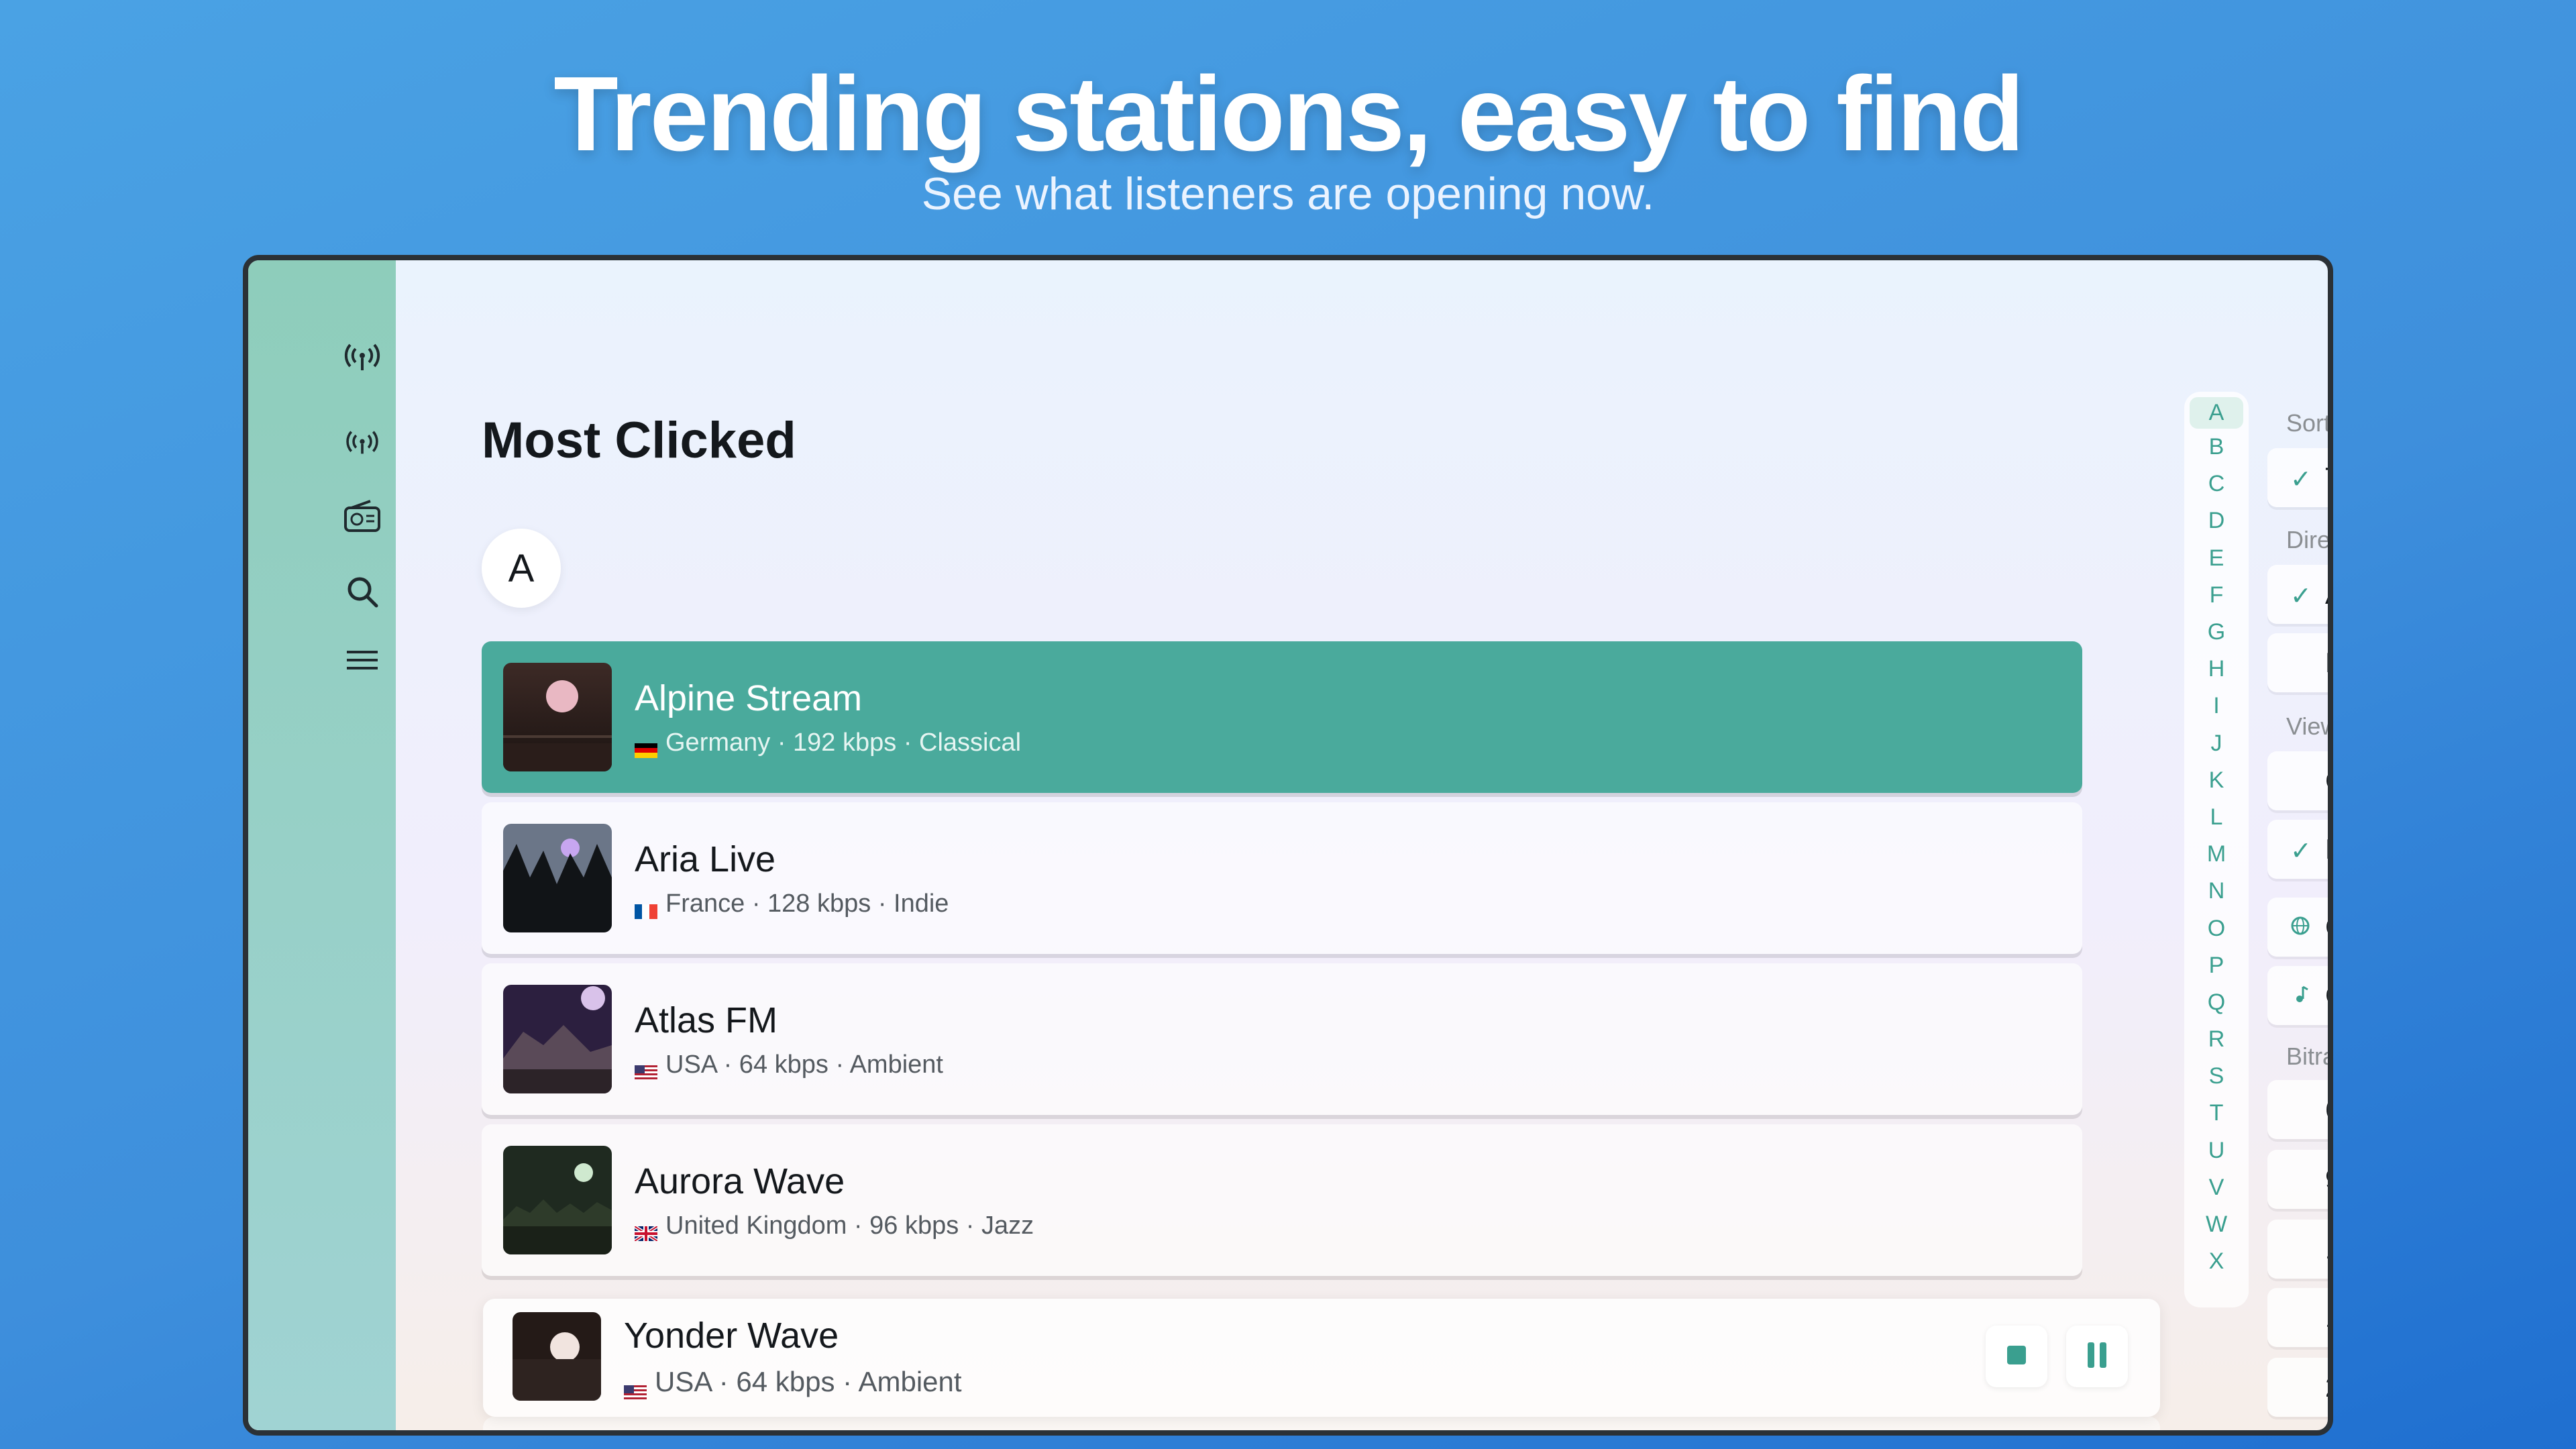 The image size is (2576, 1449). I want to click on bitrate-option-label: 2, so click(2326, 1387).